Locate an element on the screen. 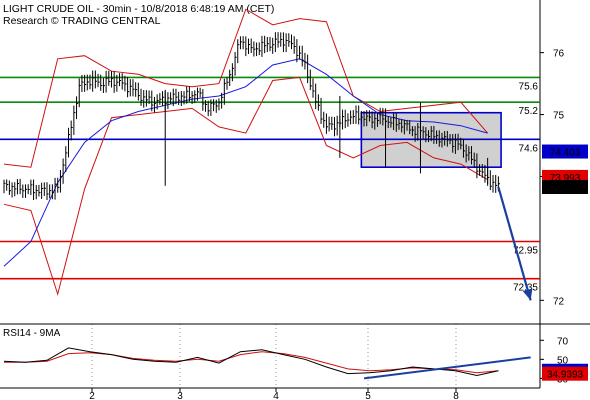  price-tick-label: 76 is located at coordinates (559, 54).